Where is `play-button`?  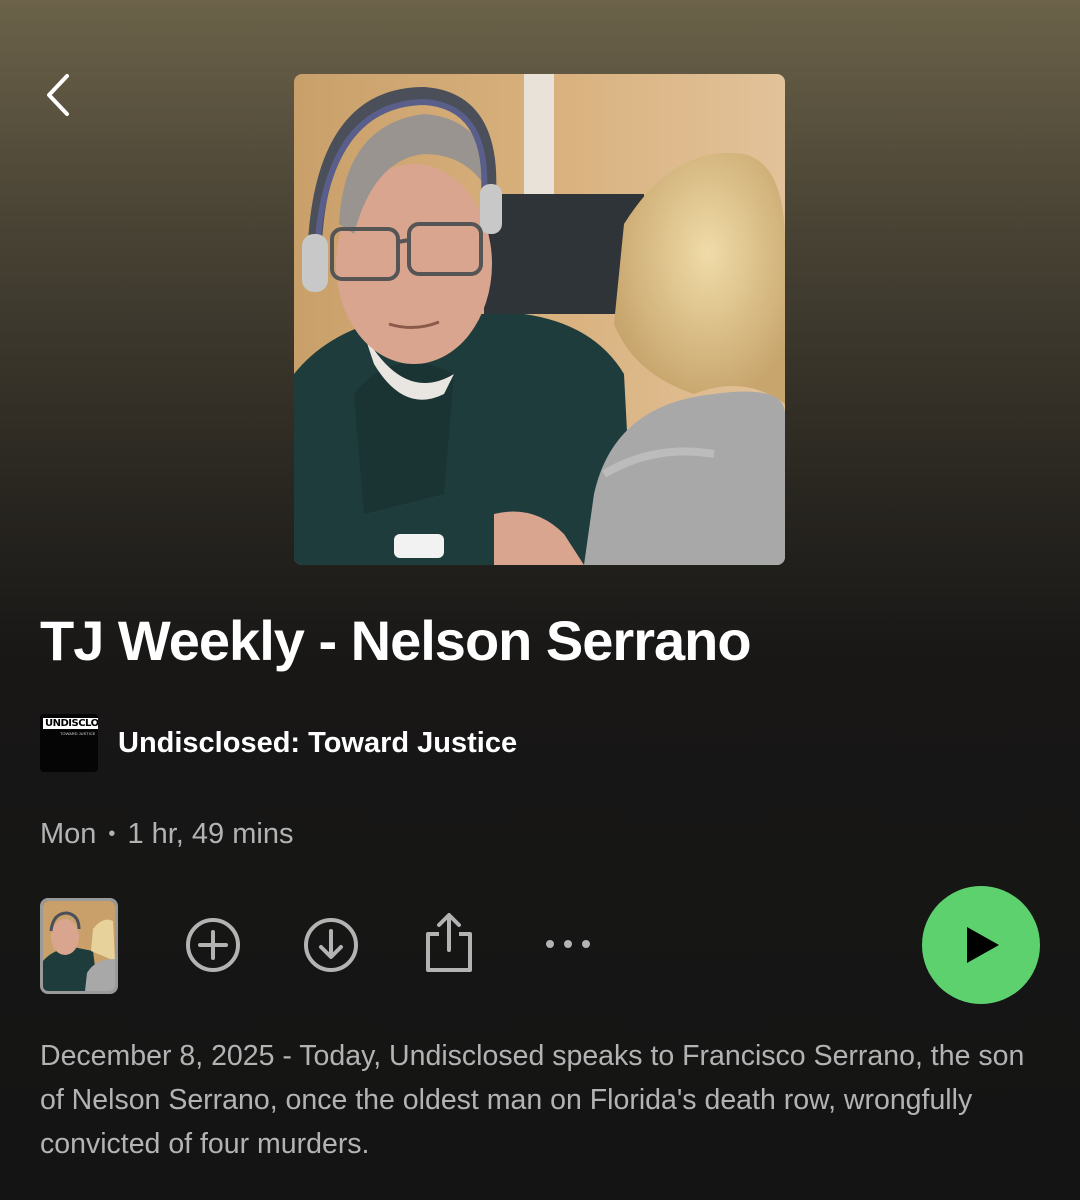
play-button is located at coordinates (981, 945).